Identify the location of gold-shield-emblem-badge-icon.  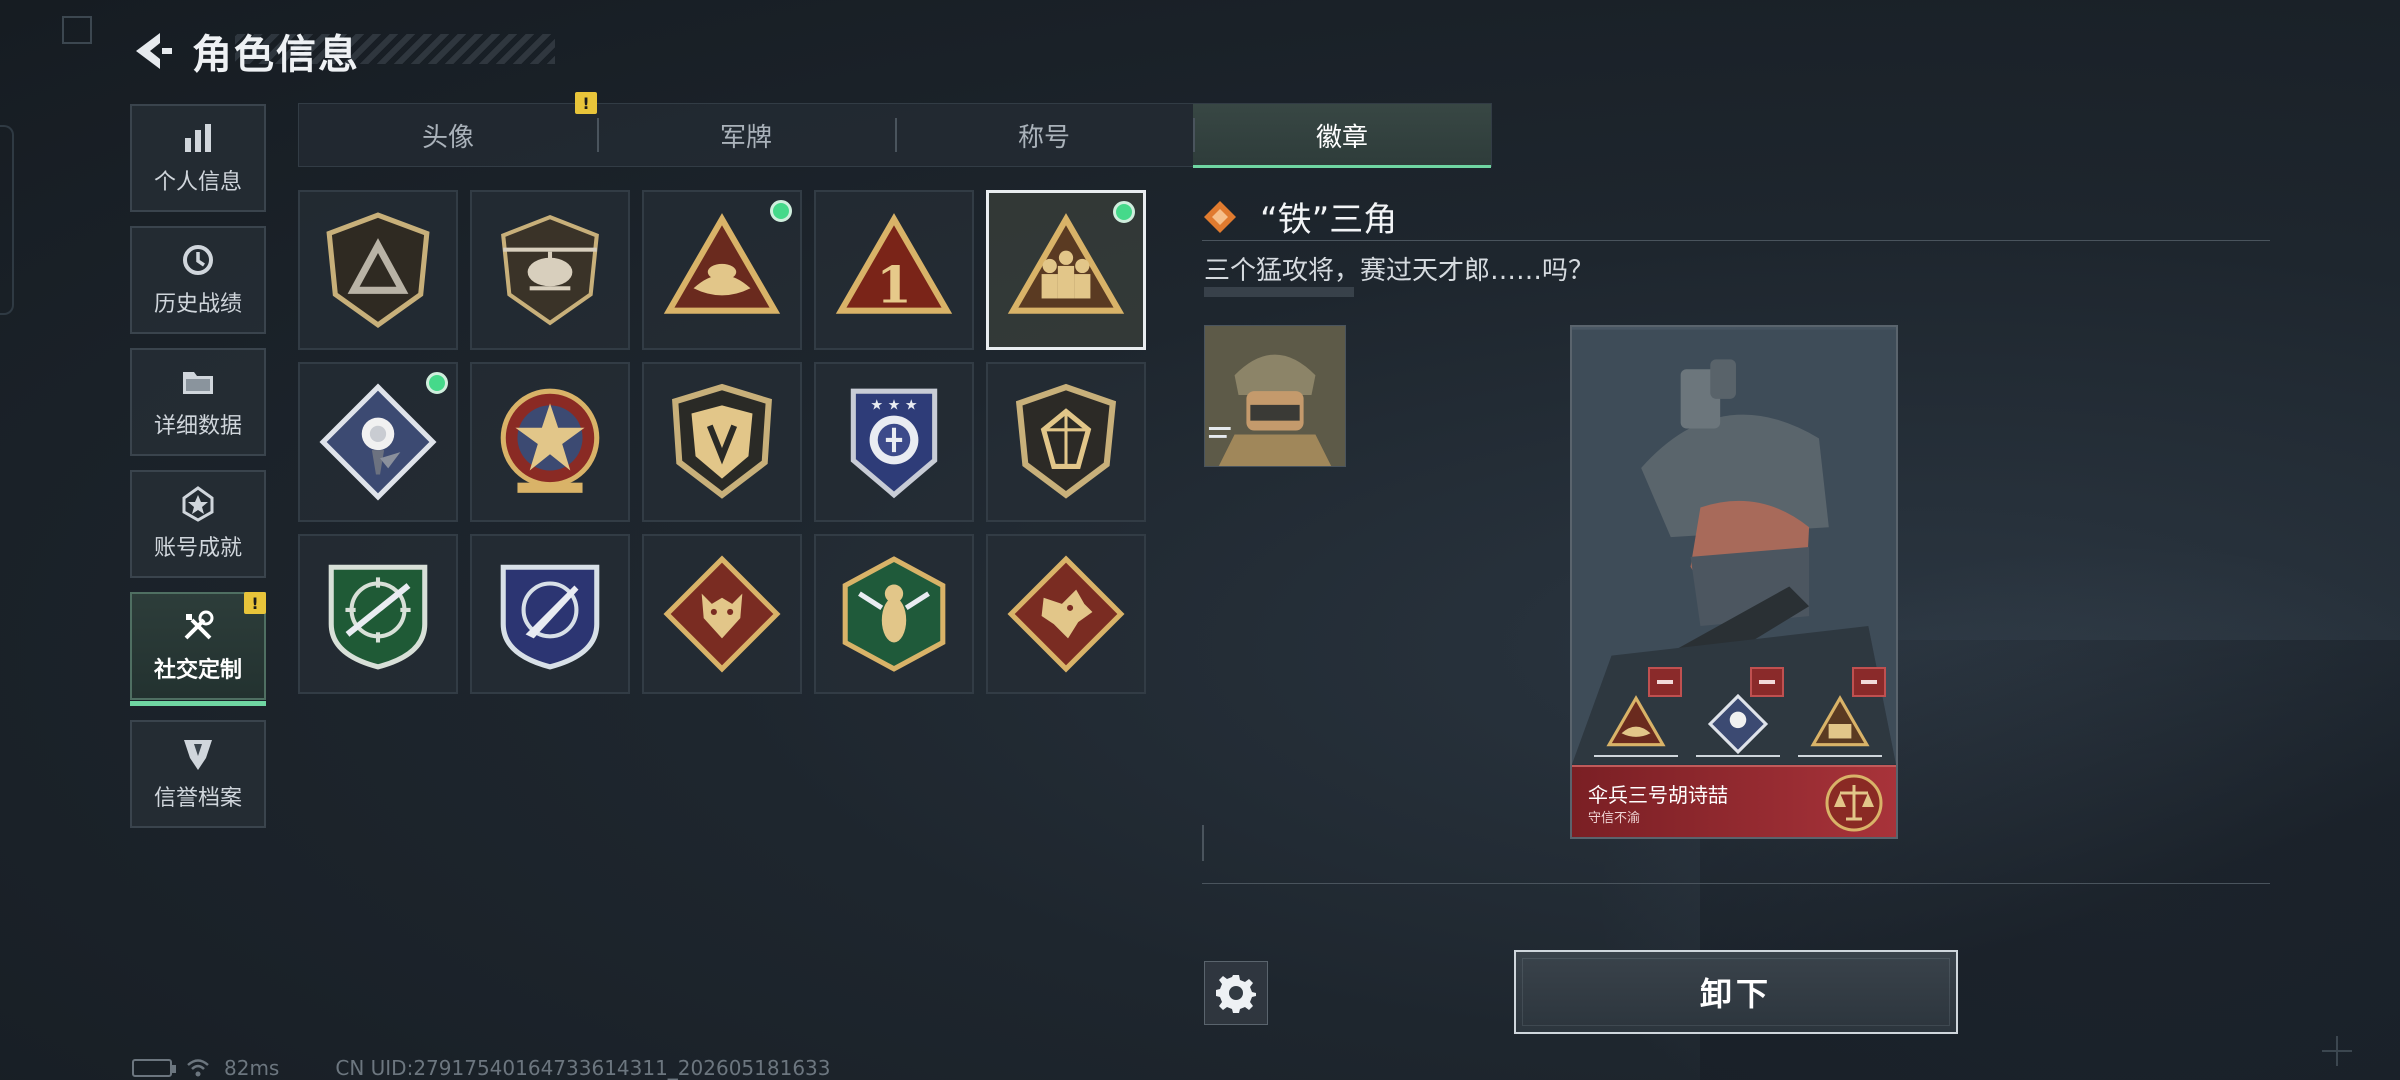
(722, 441).